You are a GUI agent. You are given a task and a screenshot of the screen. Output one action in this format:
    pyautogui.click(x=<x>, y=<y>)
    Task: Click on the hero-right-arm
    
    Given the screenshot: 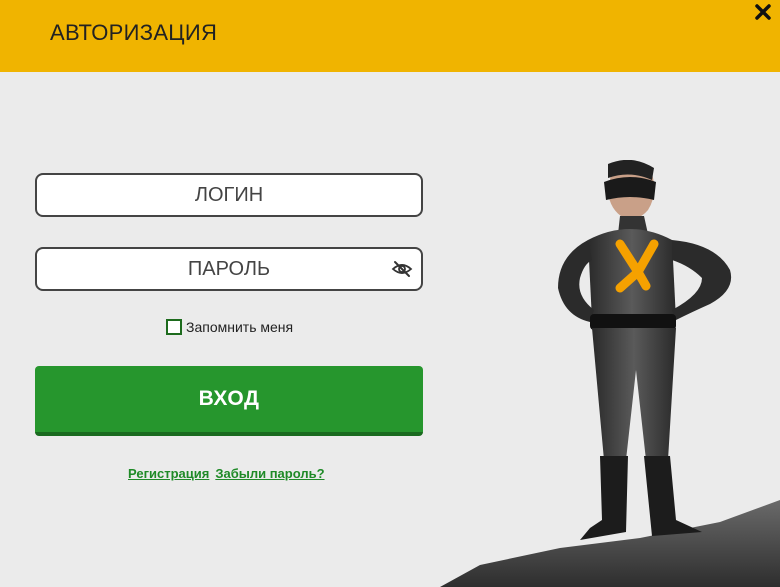 What is the action you would take?
    pyautogui.click(x=702, y=280)
    